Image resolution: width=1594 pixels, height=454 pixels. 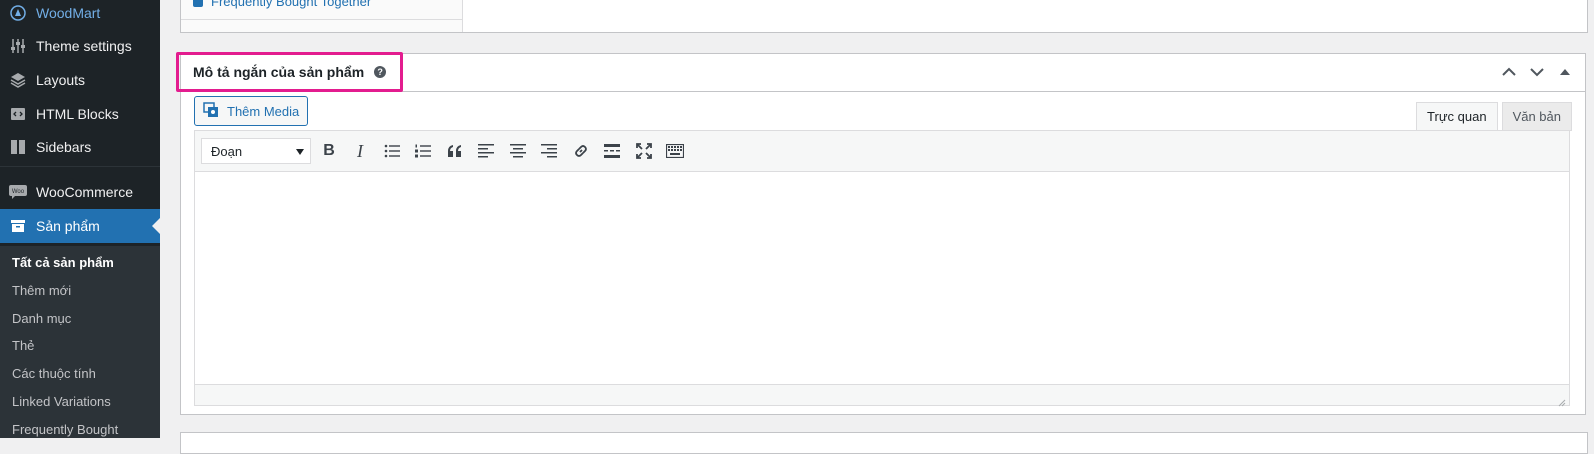 I want to click on menu-label: WooCommerce, so click(x=84, y=192).